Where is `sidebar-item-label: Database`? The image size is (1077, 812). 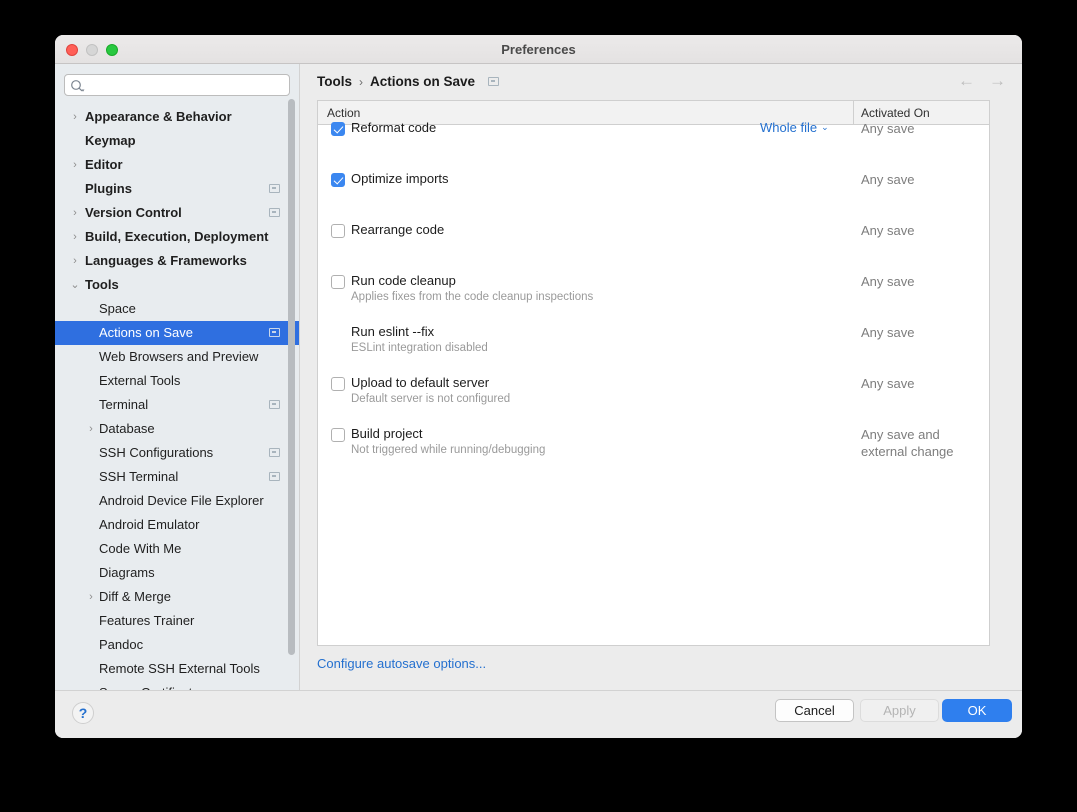
sidebar-item-label: Database is located at coordinates (127, 428).